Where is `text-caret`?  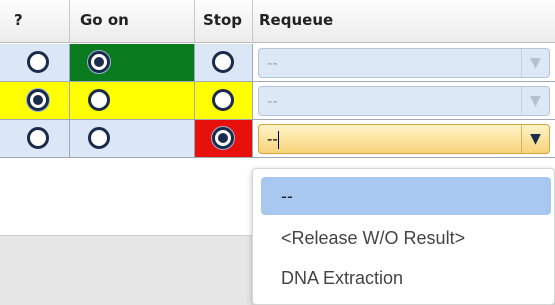
text-caret is located at coordinates (278, 139).